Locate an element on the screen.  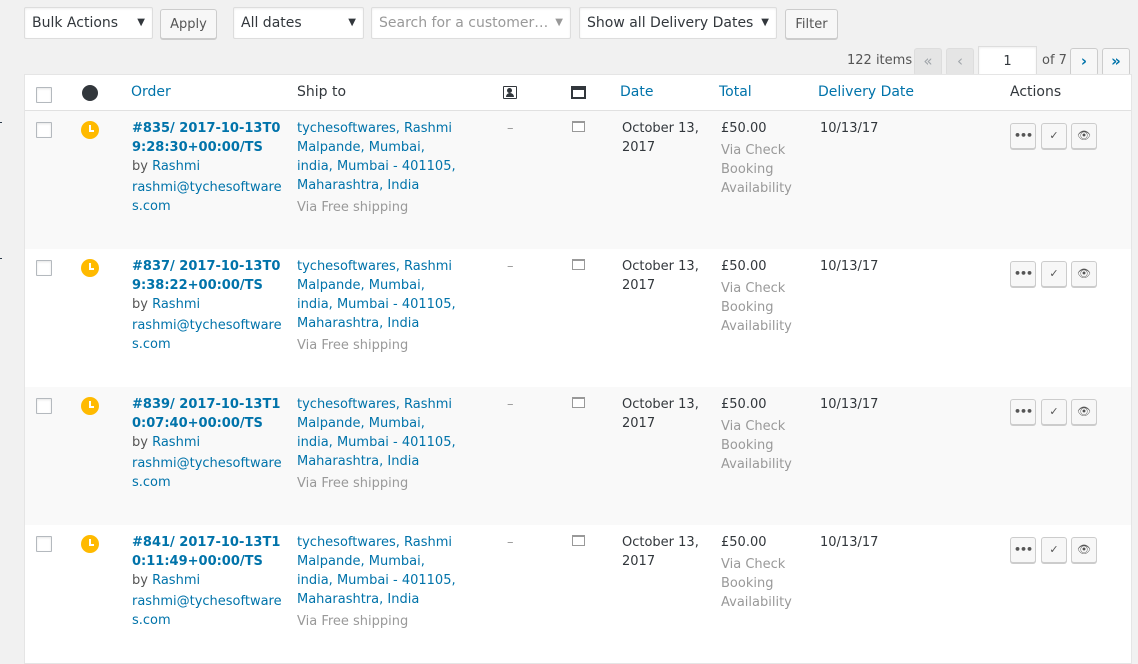
last-page-button: » is located at coordinates (1116, 62).